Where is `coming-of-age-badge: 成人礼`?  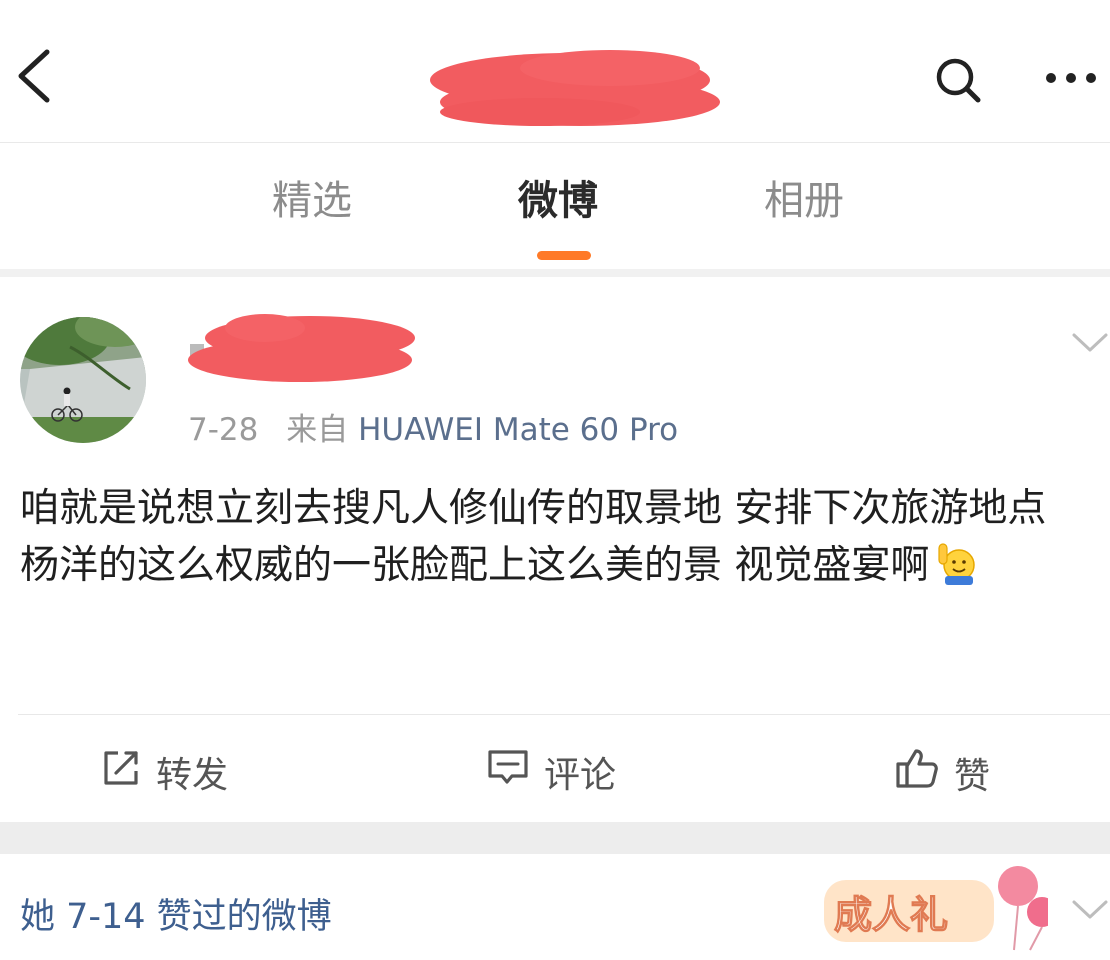
coming-of-age-badge: 成人礼 is located at coordinates (937, 907).